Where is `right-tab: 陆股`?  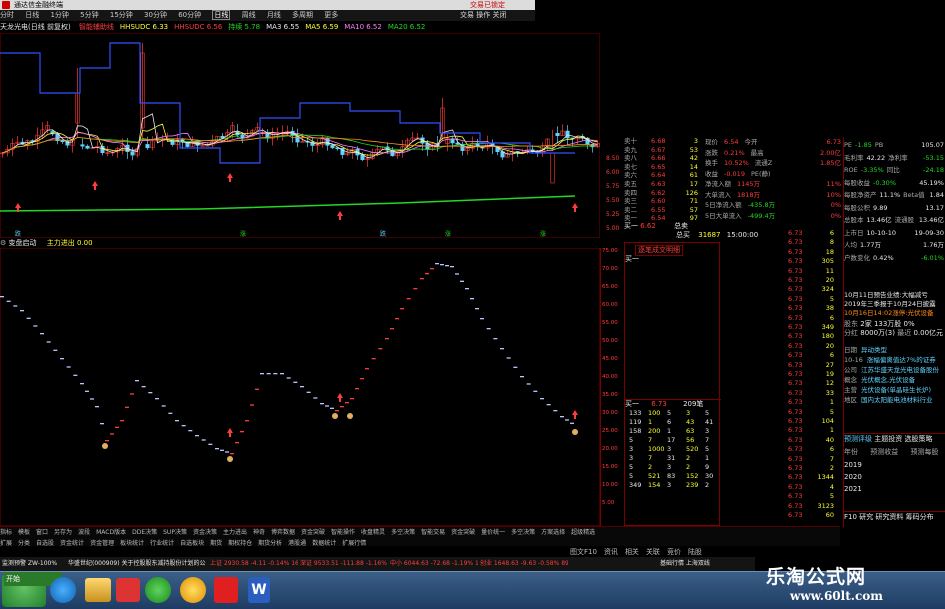 right-tab: 陆股 is located at coordinates (695, 552).